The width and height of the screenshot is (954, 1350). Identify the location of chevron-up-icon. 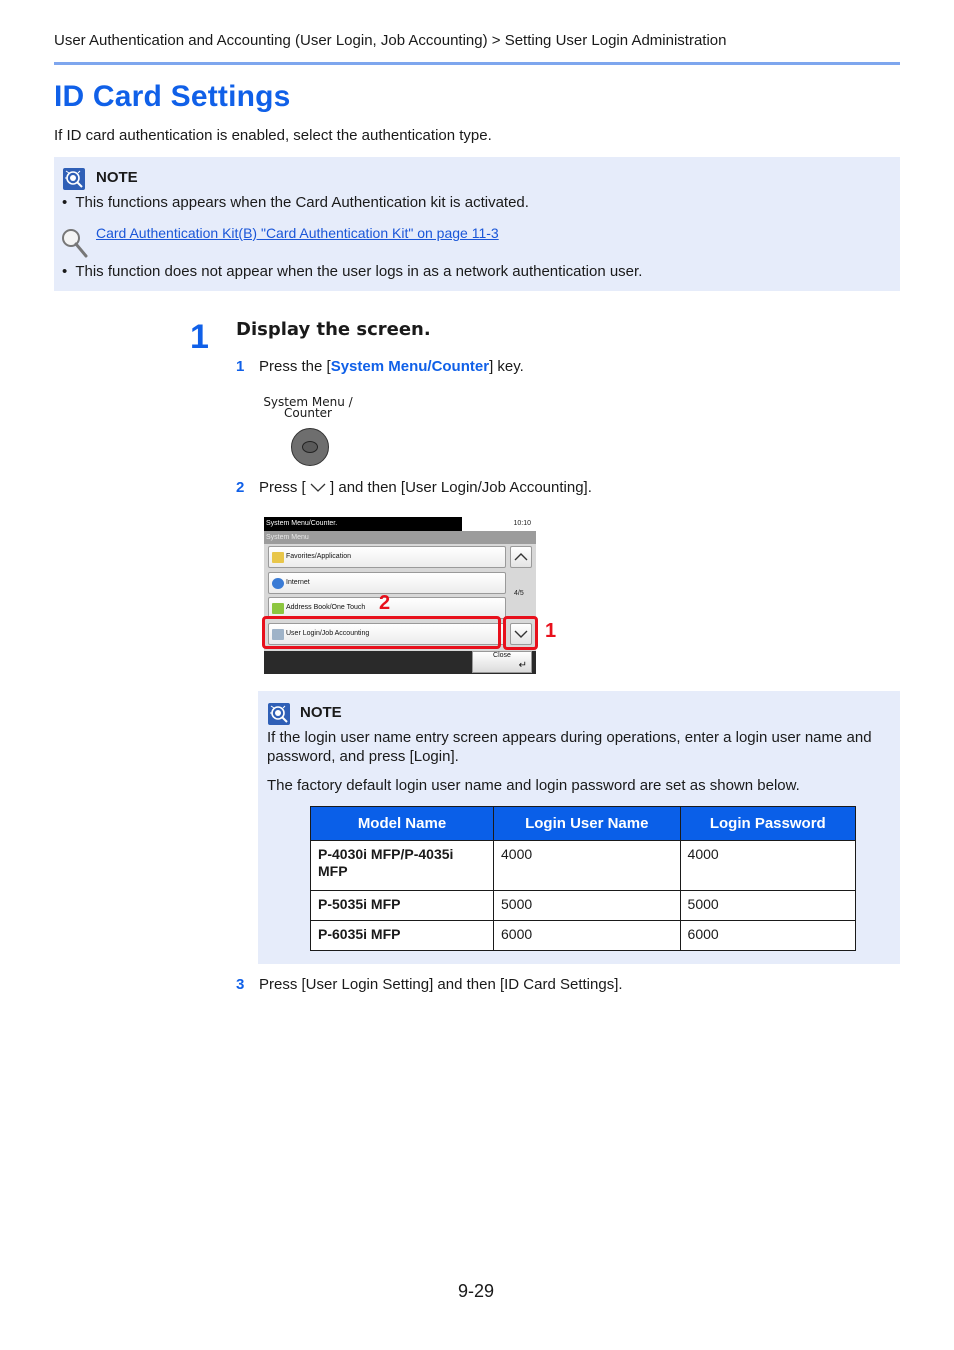
(521, 557).